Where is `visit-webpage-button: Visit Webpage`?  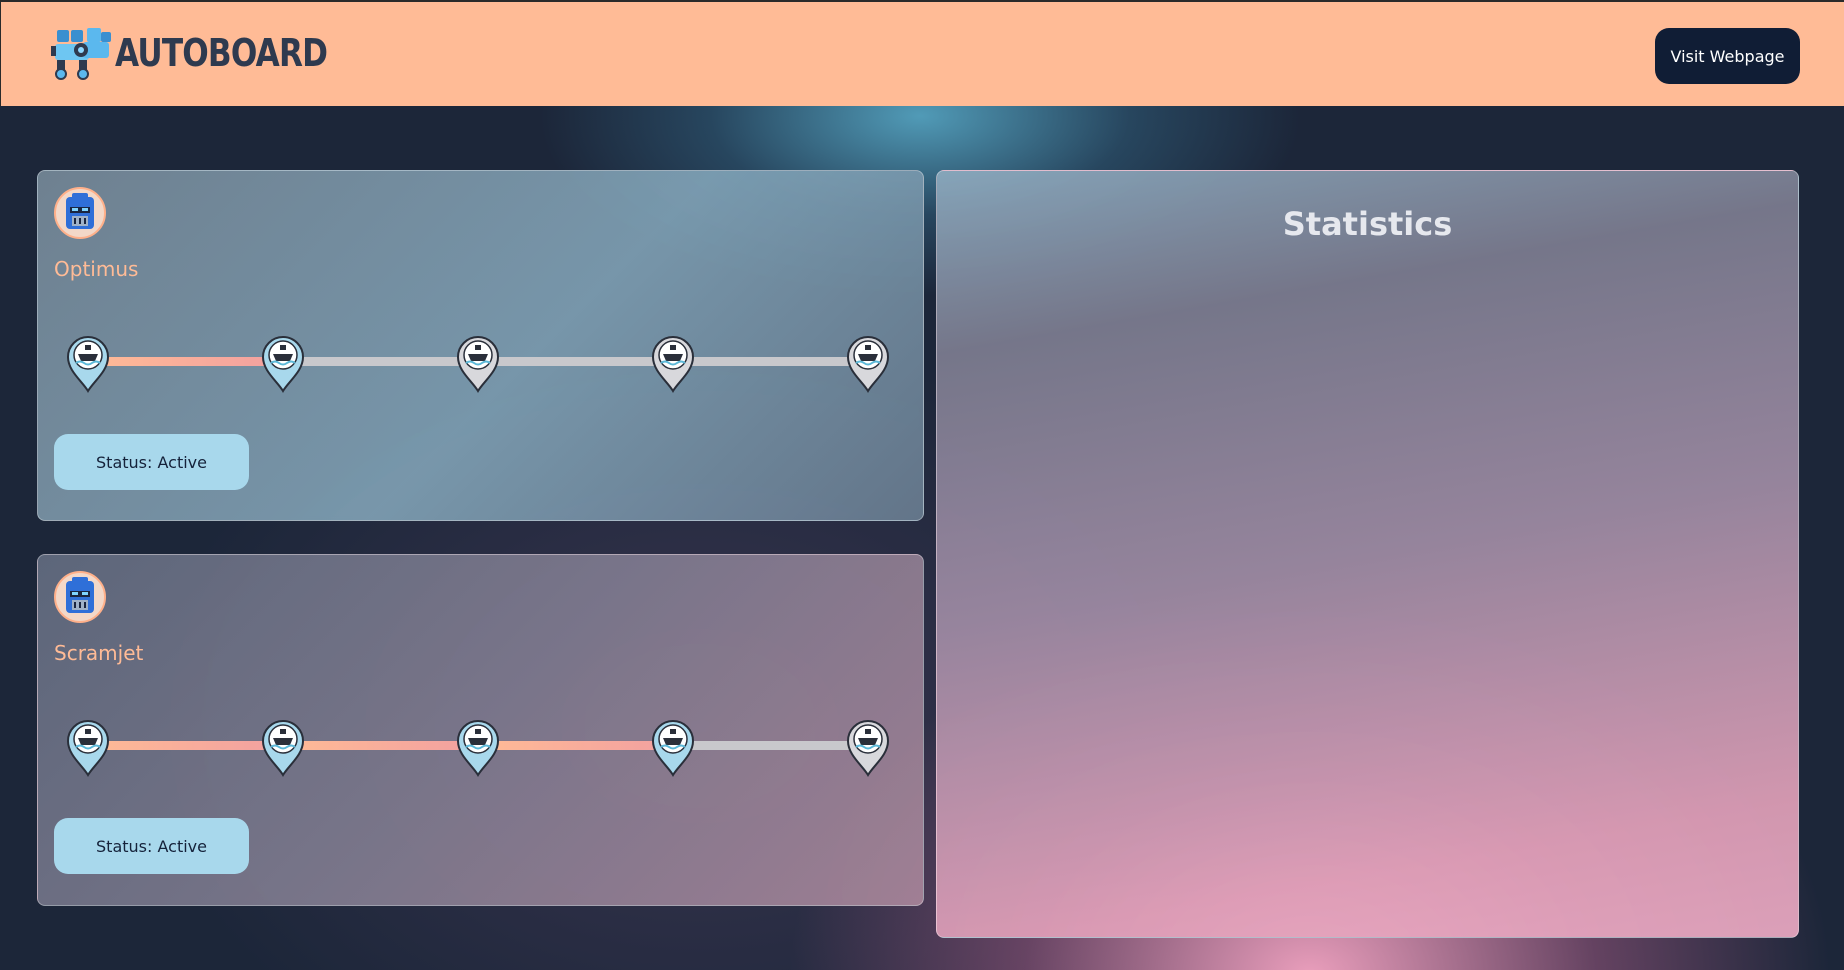 visit-webpage-button: Visit Webpage is located at coordinates (1727, 56).